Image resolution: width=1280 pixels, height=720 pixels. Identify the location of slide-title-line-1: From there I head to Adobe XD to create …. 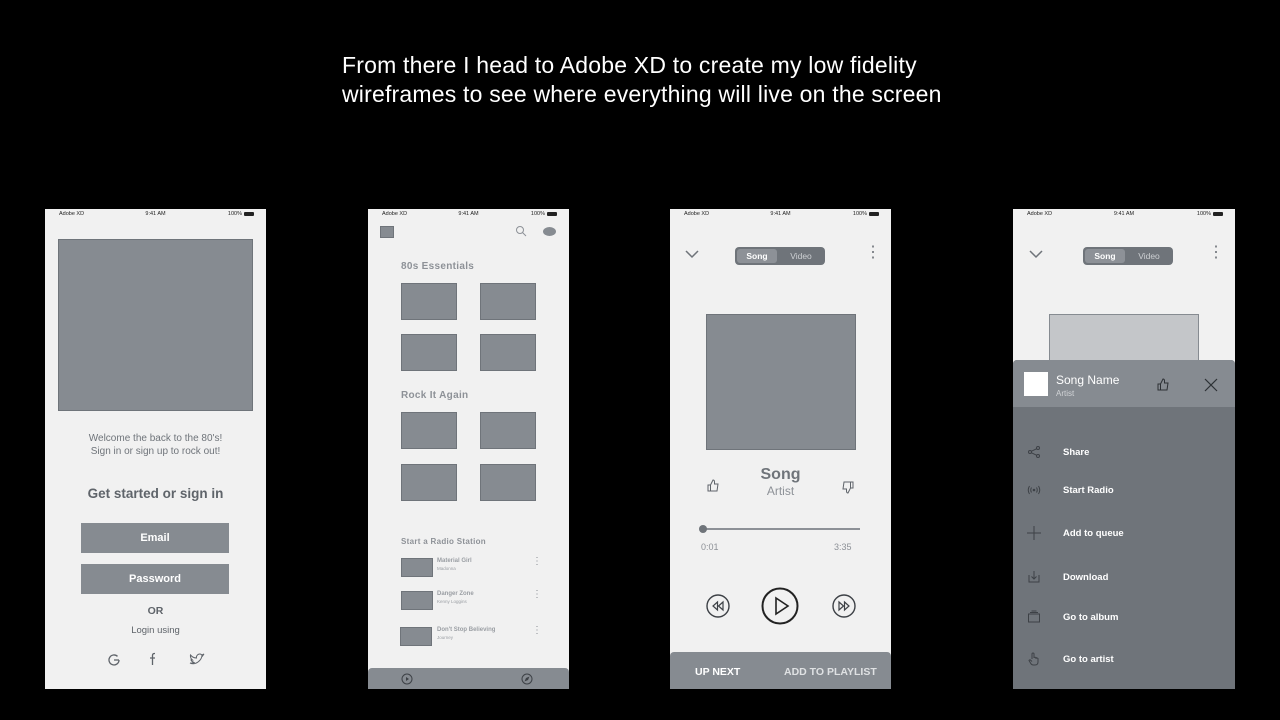
(629, 65).